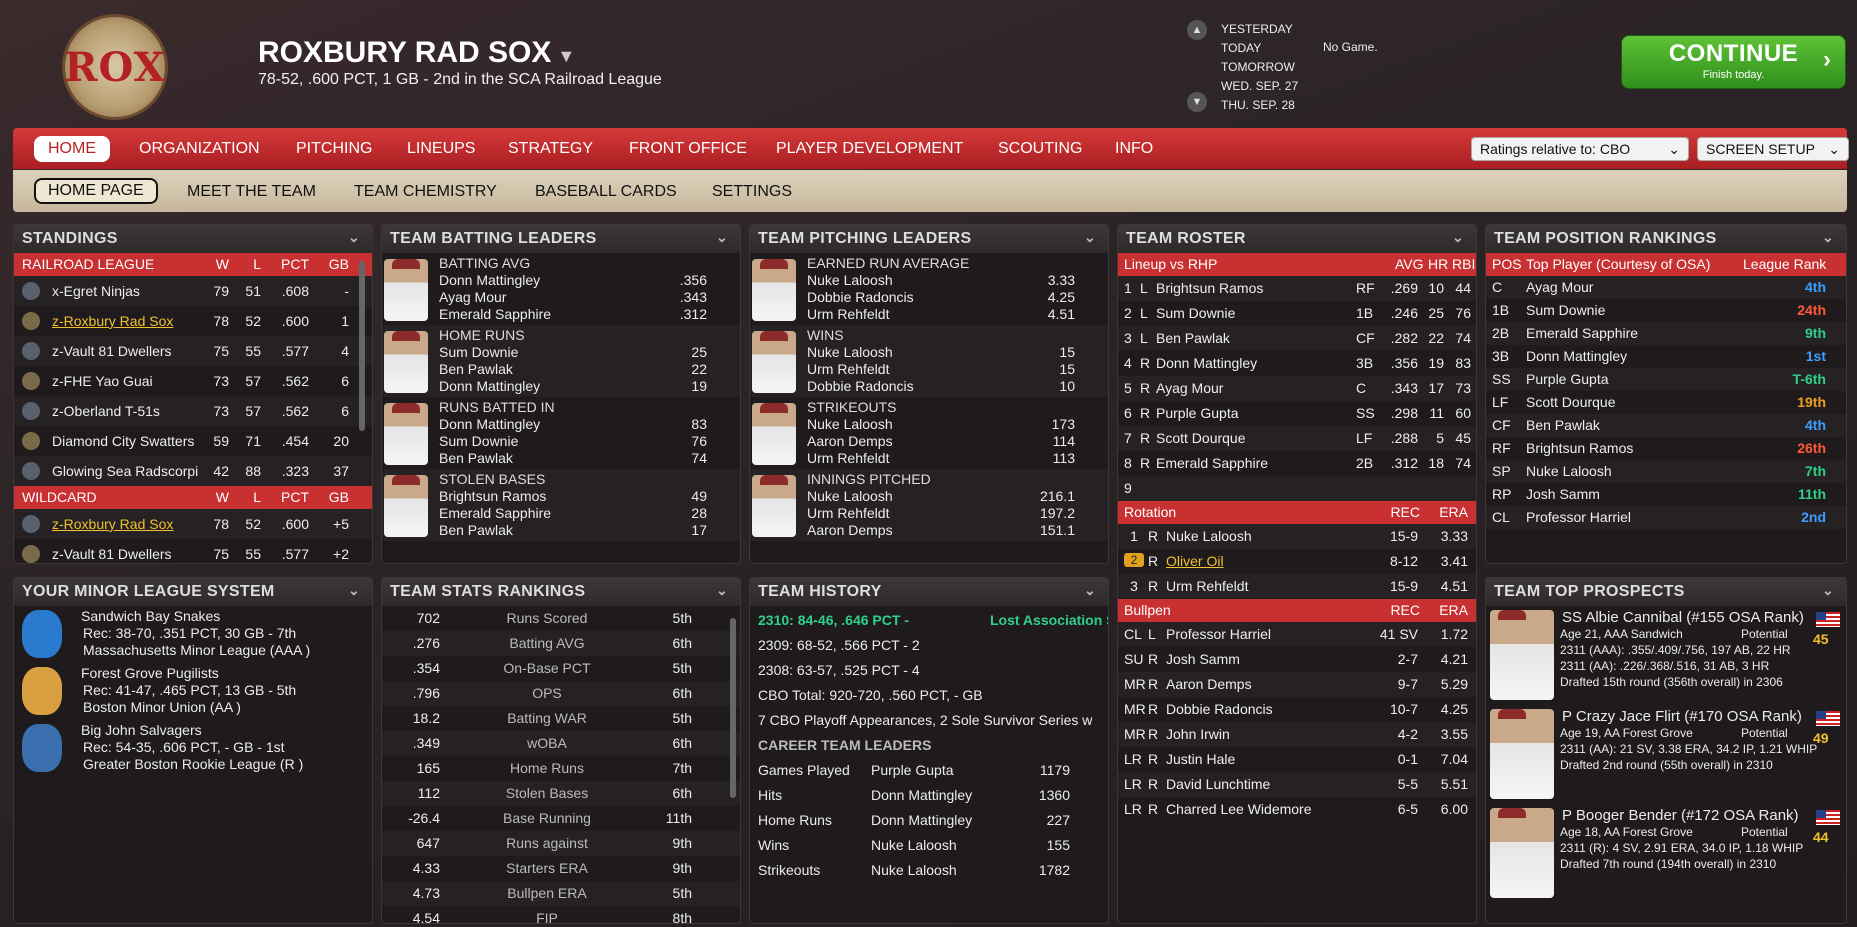 The height and width of the screenshot is (927, 1857). What do you see at coordinates (1200, 759) in the screenshot?
I see `player-name: Justin Hale` at bounding box center [1200, 759].